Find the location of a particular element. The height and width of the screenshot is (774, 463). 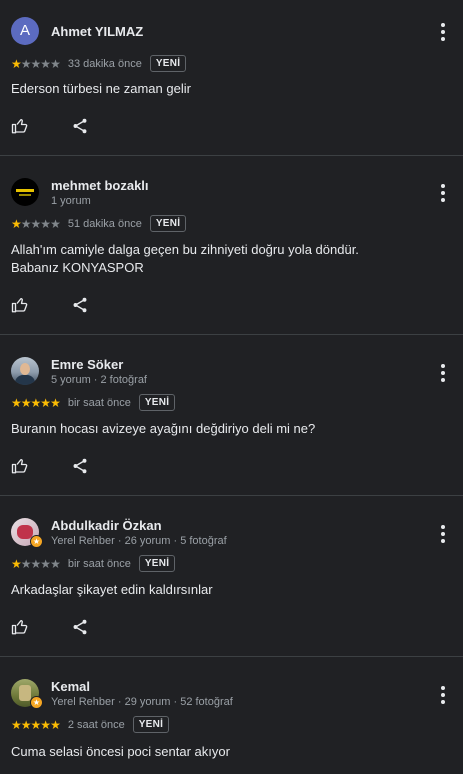

review-text: Cuma selasi öncesi poci sentar akıyor is located at coordinates (120, 751).